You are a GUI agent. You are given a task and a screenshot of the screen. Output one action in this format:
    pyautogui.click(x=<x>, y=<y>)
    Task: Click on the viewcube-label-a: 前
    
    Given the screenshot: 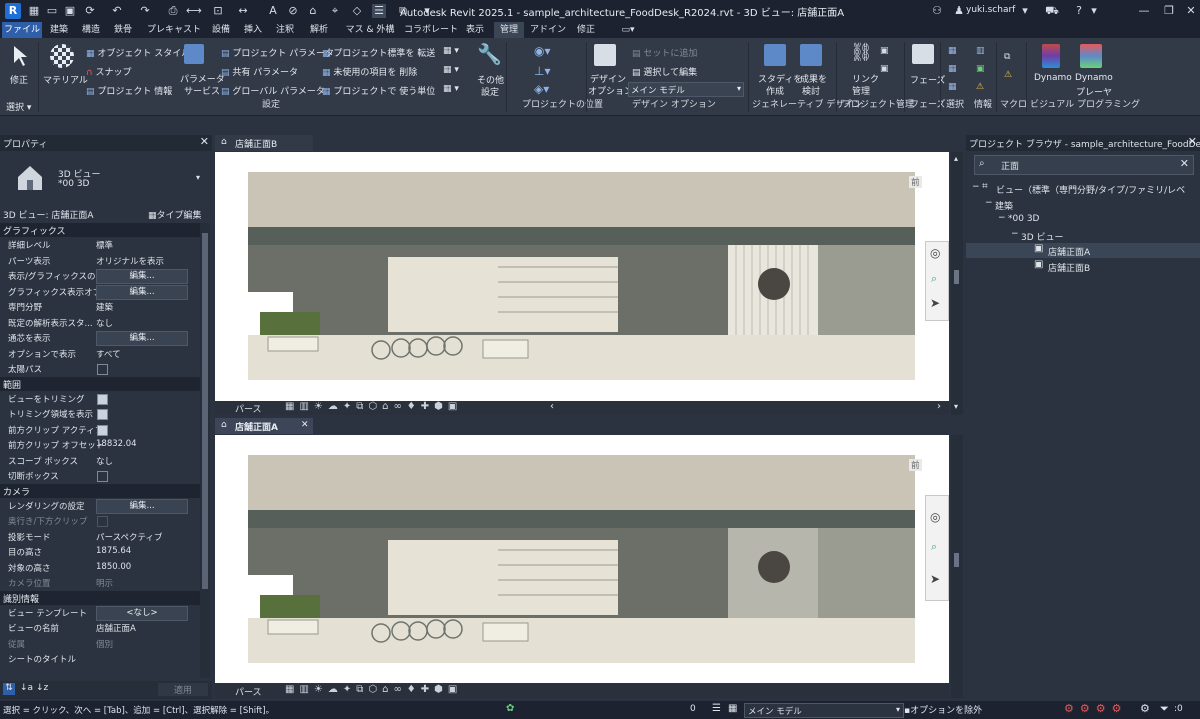 What is the action you would take?
    pyautogui.click(x=915, y=465)
    